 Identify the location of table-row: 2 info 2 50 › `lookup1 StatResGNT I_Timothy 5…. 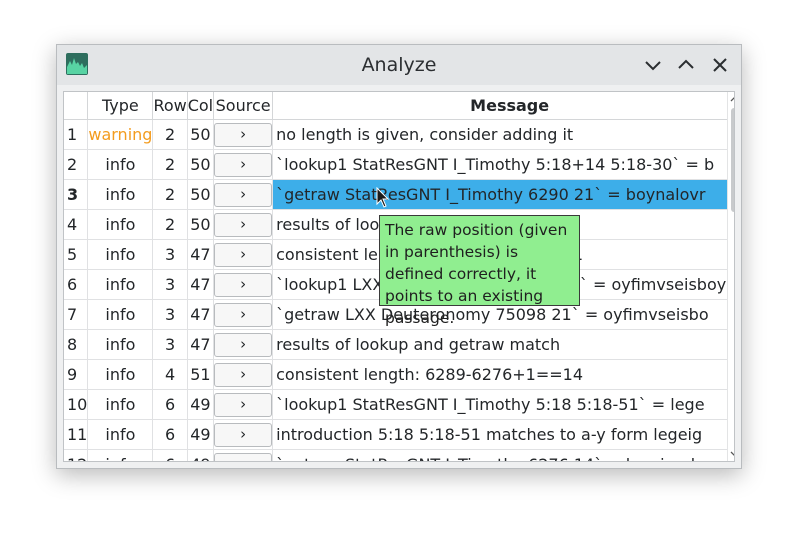
(399, 164).